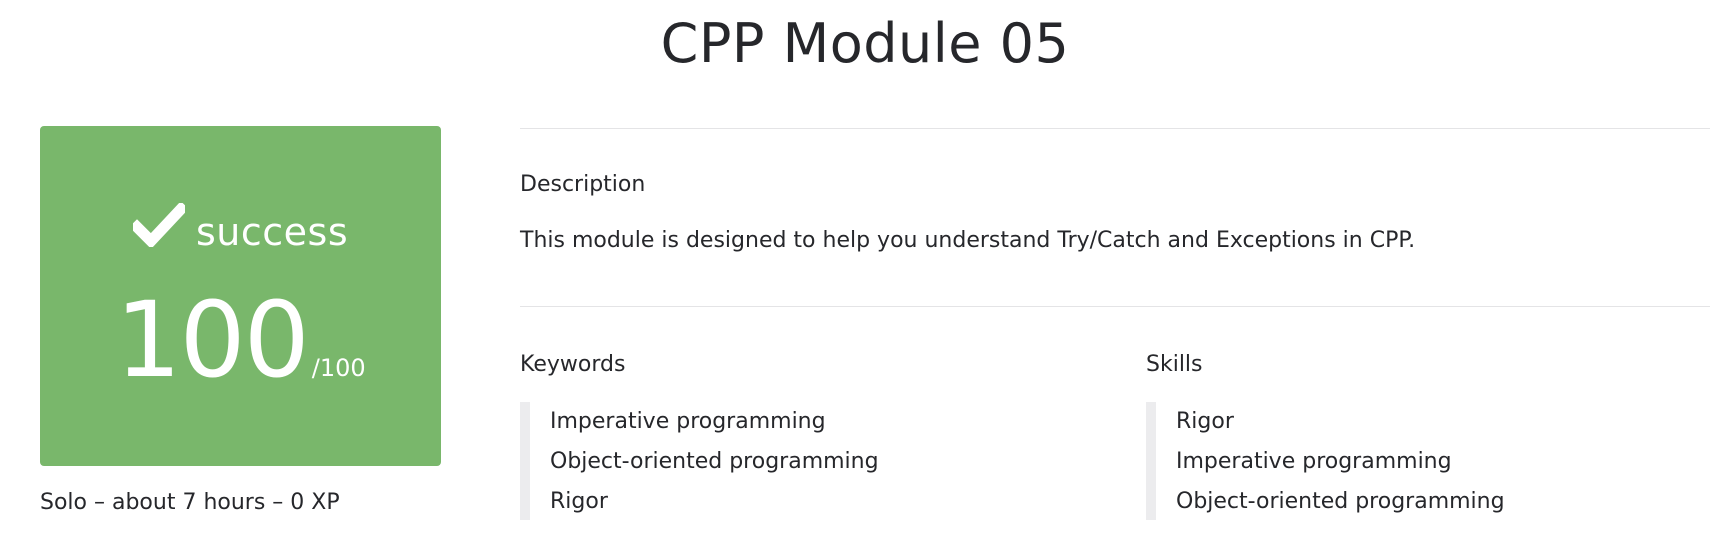 This screenshot has height=546, width=1730. Describe the element at coordinates (1174, 364) in the screenshot. I see `skills-heading: Skills` at that location.